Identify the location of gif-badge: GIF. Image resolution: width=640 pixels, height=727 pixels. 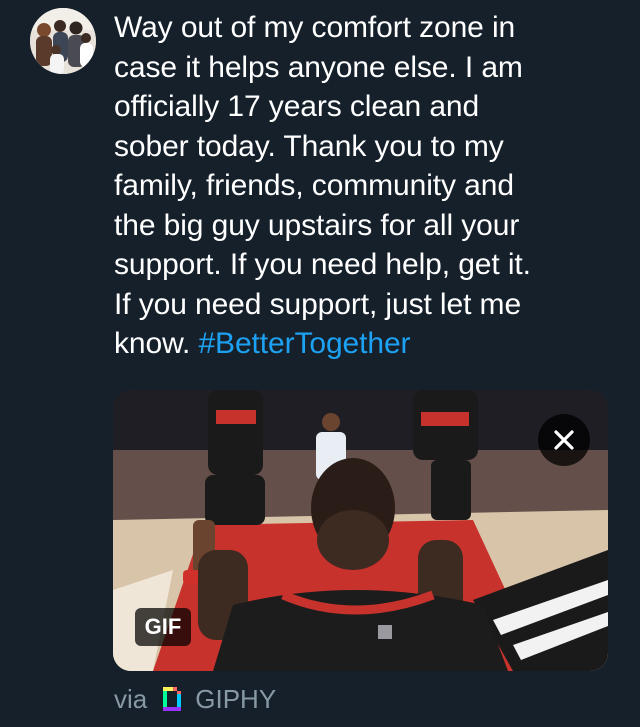
(163, 627).